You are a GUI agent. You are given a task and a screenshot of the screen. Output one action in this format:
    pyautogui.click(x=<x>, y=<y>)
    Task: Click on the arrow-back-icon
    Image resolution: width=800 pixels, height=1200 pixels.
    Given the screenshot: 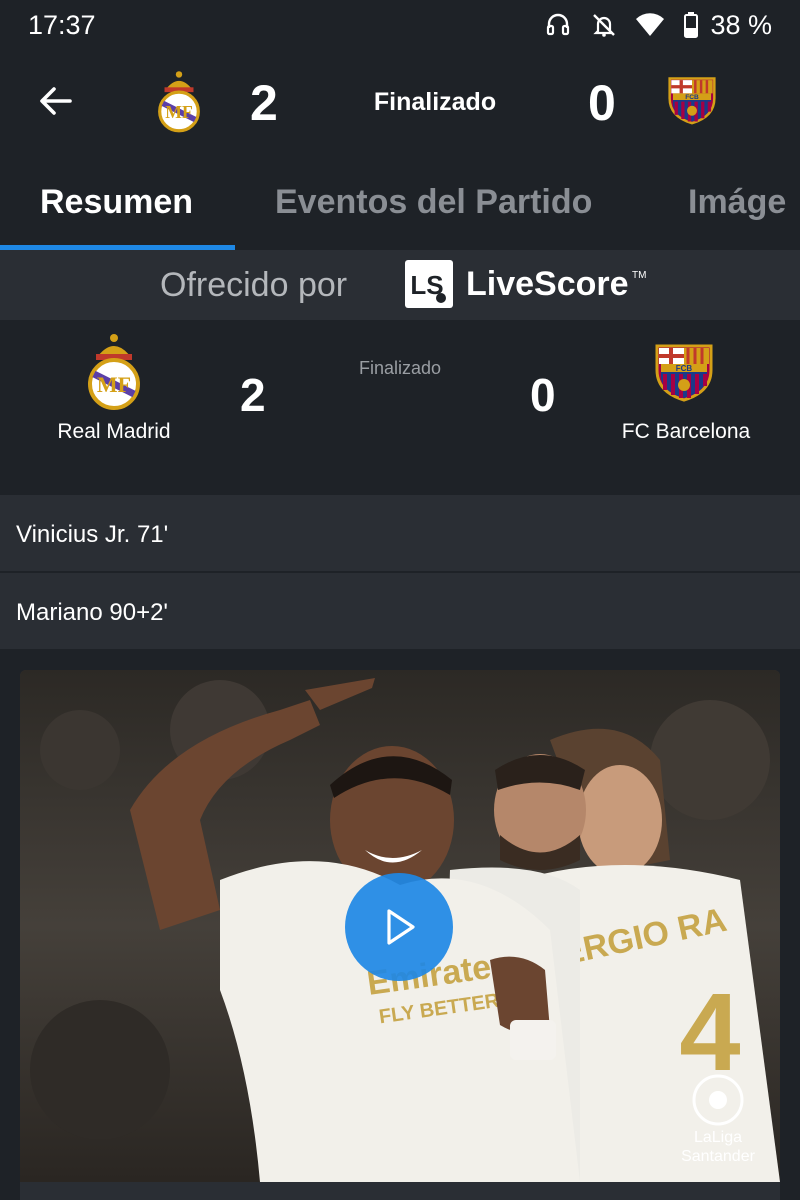 What is the action you would take?
    pyautogui.click(x=56, y=101)
    